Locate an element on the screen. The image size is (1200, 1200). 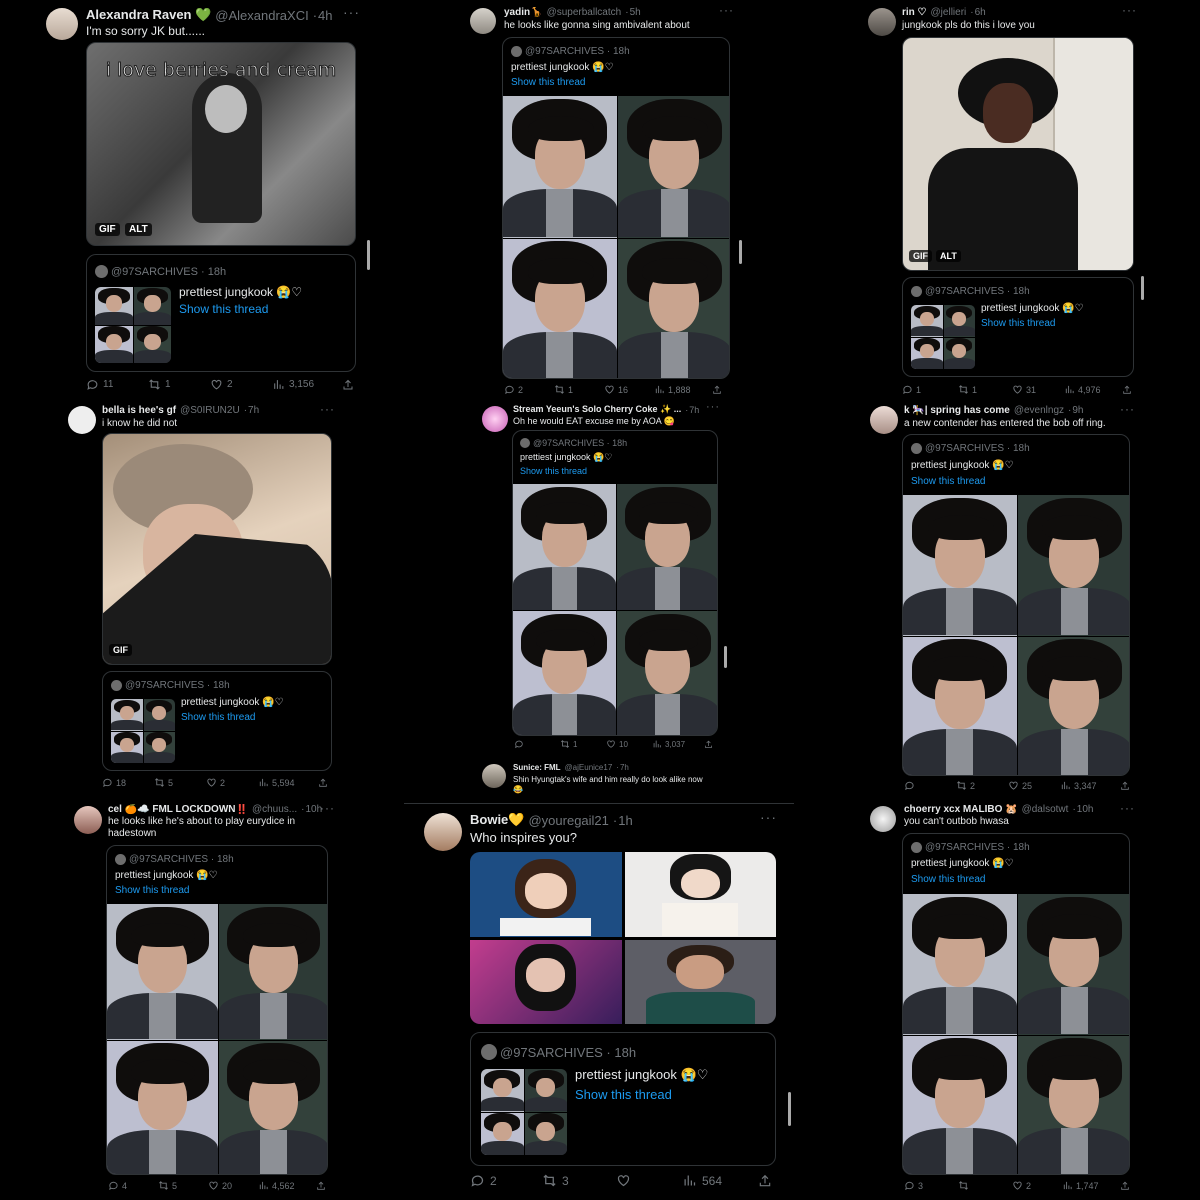
timestamp: 1h is located at coordinates (625, 820).